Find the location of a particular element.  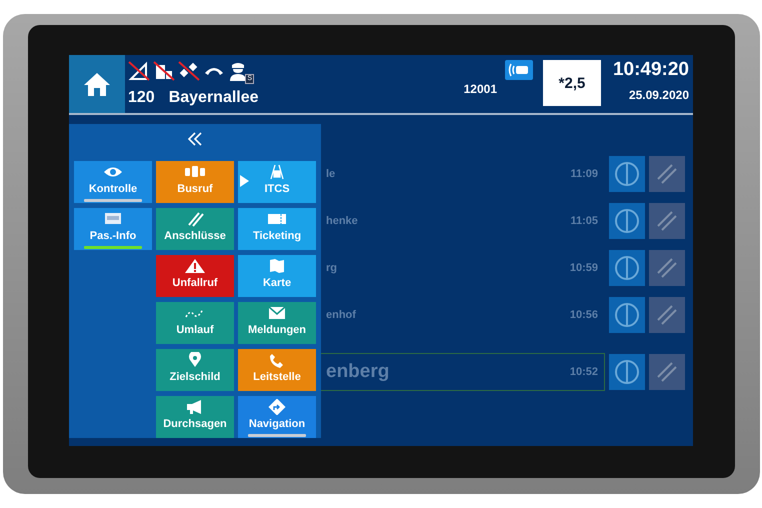

menu-tile: Durchsagen is located at coordinates (195, 417).